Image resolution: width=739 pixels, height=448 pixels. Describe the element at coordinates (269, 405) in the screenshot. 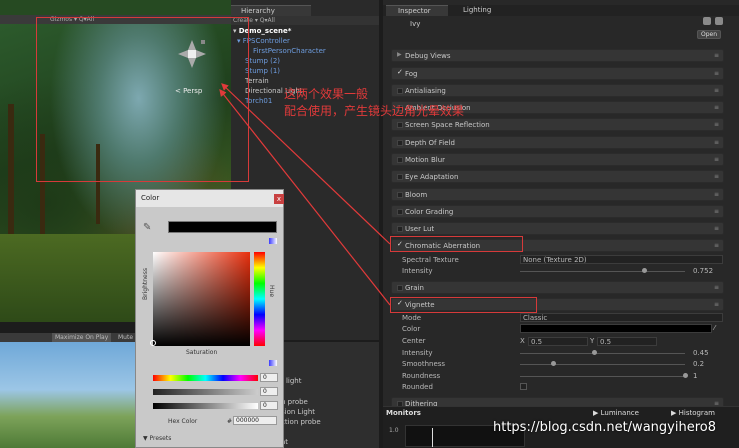

I see `slider-3-value: 0` at that location.